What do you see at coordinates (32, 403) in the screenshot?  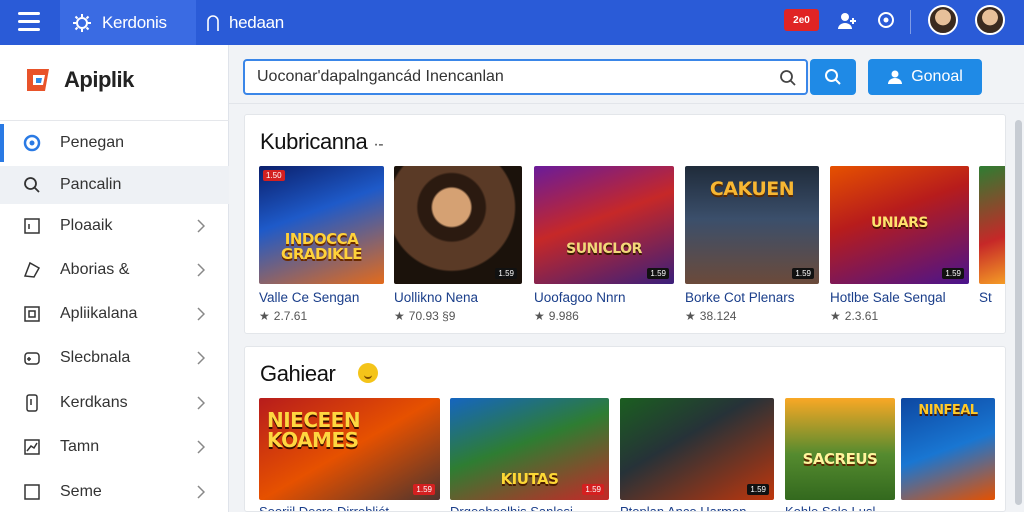 I see `phone-icon` at bounding box center [32, 403].